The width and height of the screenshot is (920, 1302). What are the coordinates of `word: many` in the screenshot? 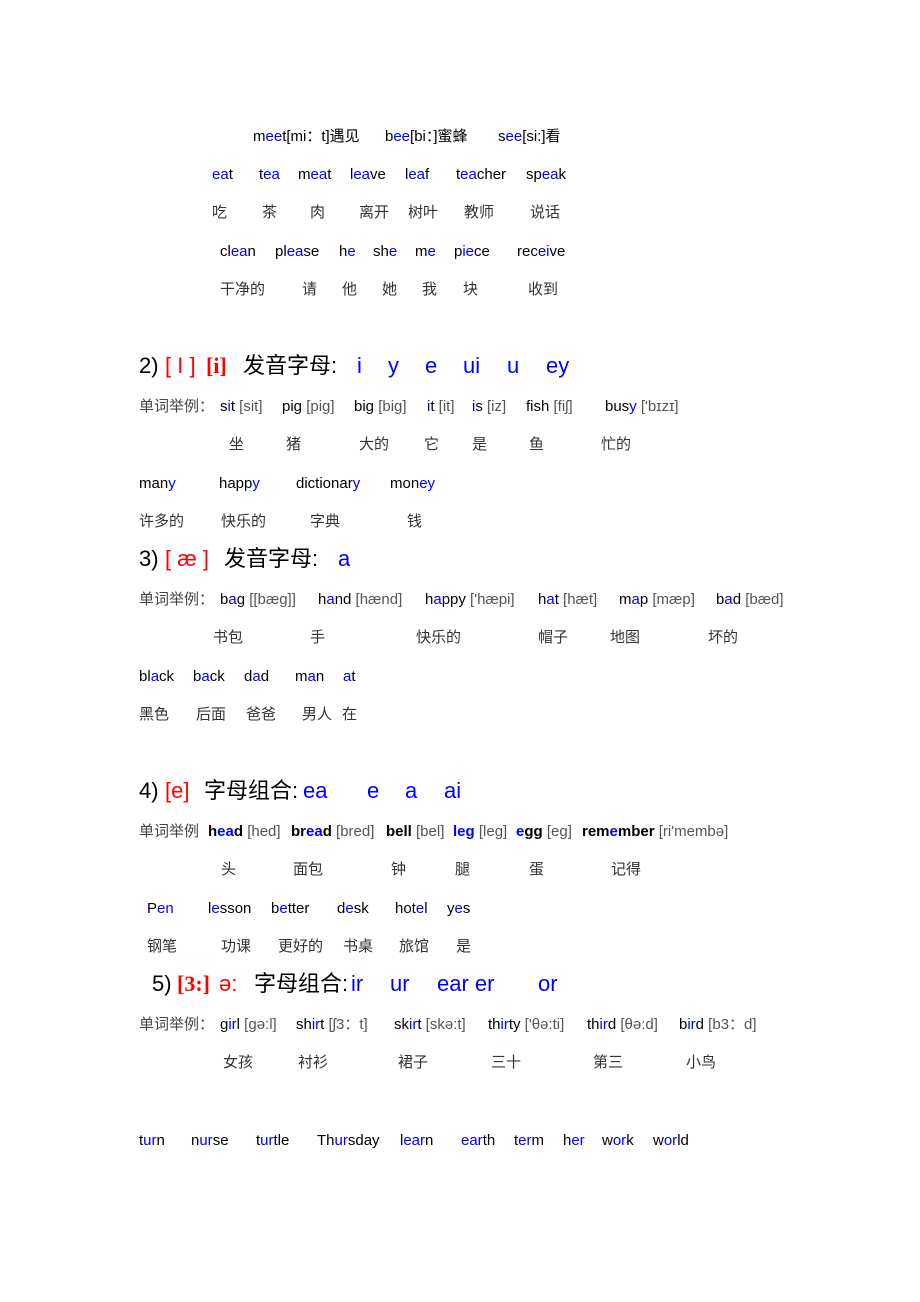 It's located at (157, 484).